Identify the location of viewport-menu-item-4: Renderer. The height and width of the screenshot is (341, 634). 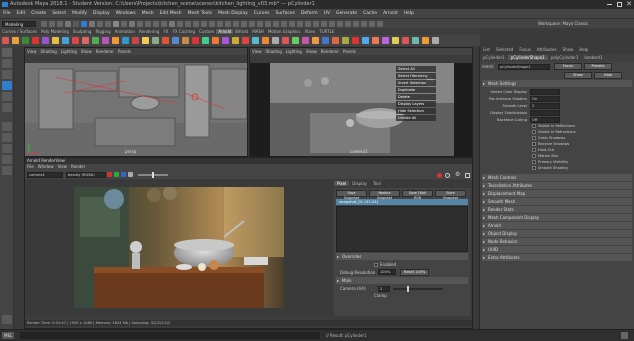
(105, 51).